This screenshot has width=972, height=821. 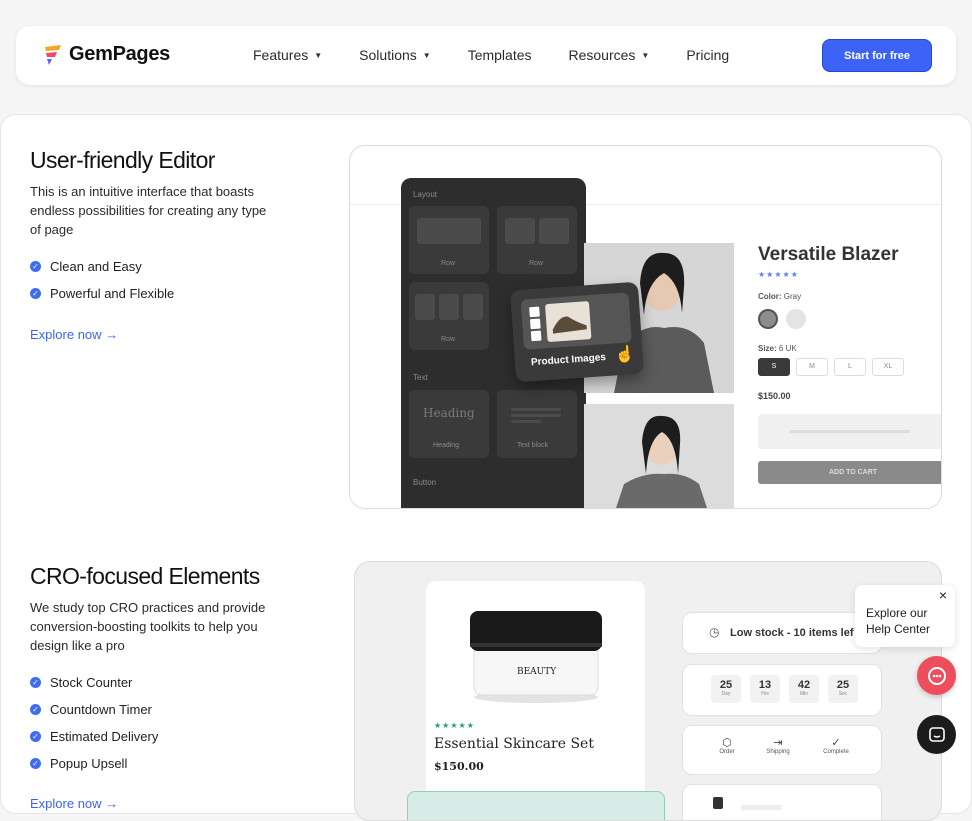 I want to click on feature-label: Clean and Easy, so click(x=96, y=266).